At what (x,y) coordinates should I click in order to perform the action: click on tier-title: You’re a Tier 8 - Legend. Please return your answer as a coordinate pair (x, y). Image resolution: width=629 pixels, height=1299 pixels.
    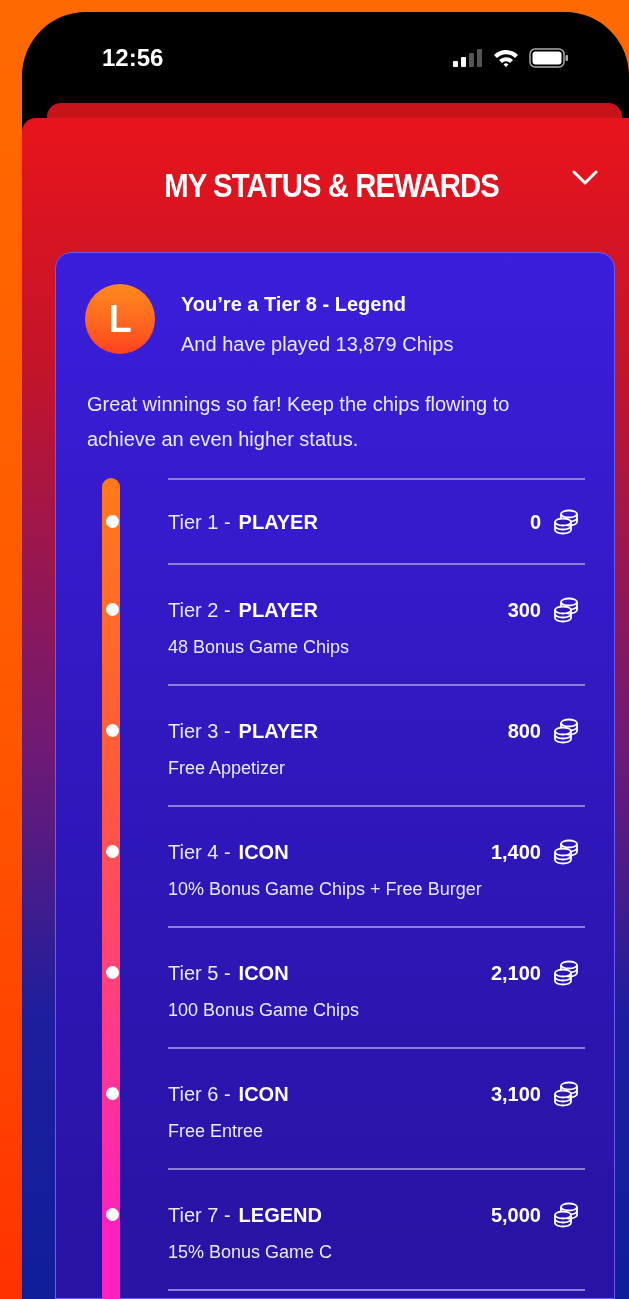
    Looking at the image, I should click on (294, 304).